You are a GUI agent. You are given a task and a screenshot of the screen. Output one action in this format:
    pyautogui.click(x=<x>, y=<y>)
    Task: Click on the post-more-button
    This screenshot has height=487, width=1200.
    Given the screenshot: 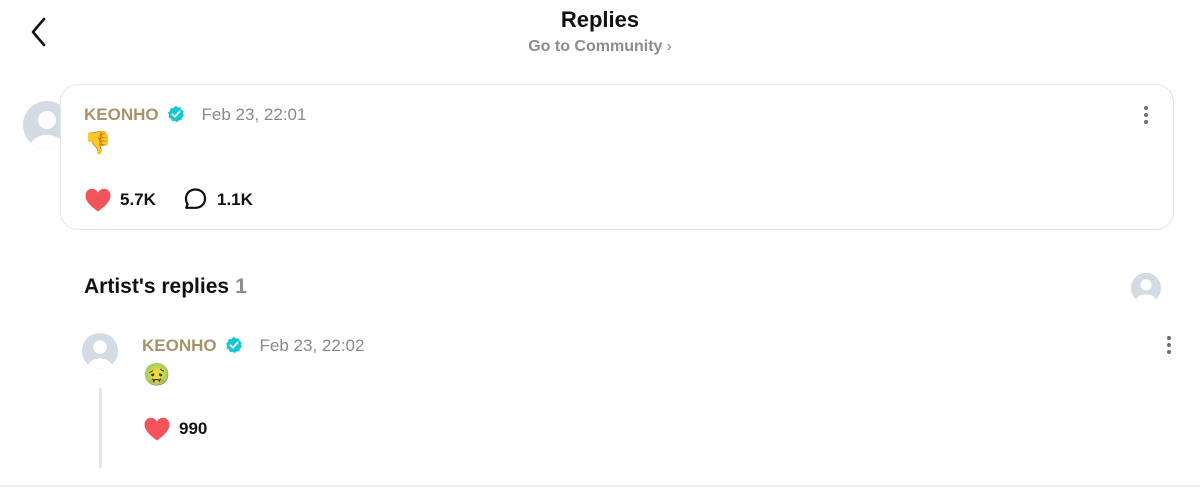 What is the action you would take?
    pyautogui.click(x=1146, y=115)
    